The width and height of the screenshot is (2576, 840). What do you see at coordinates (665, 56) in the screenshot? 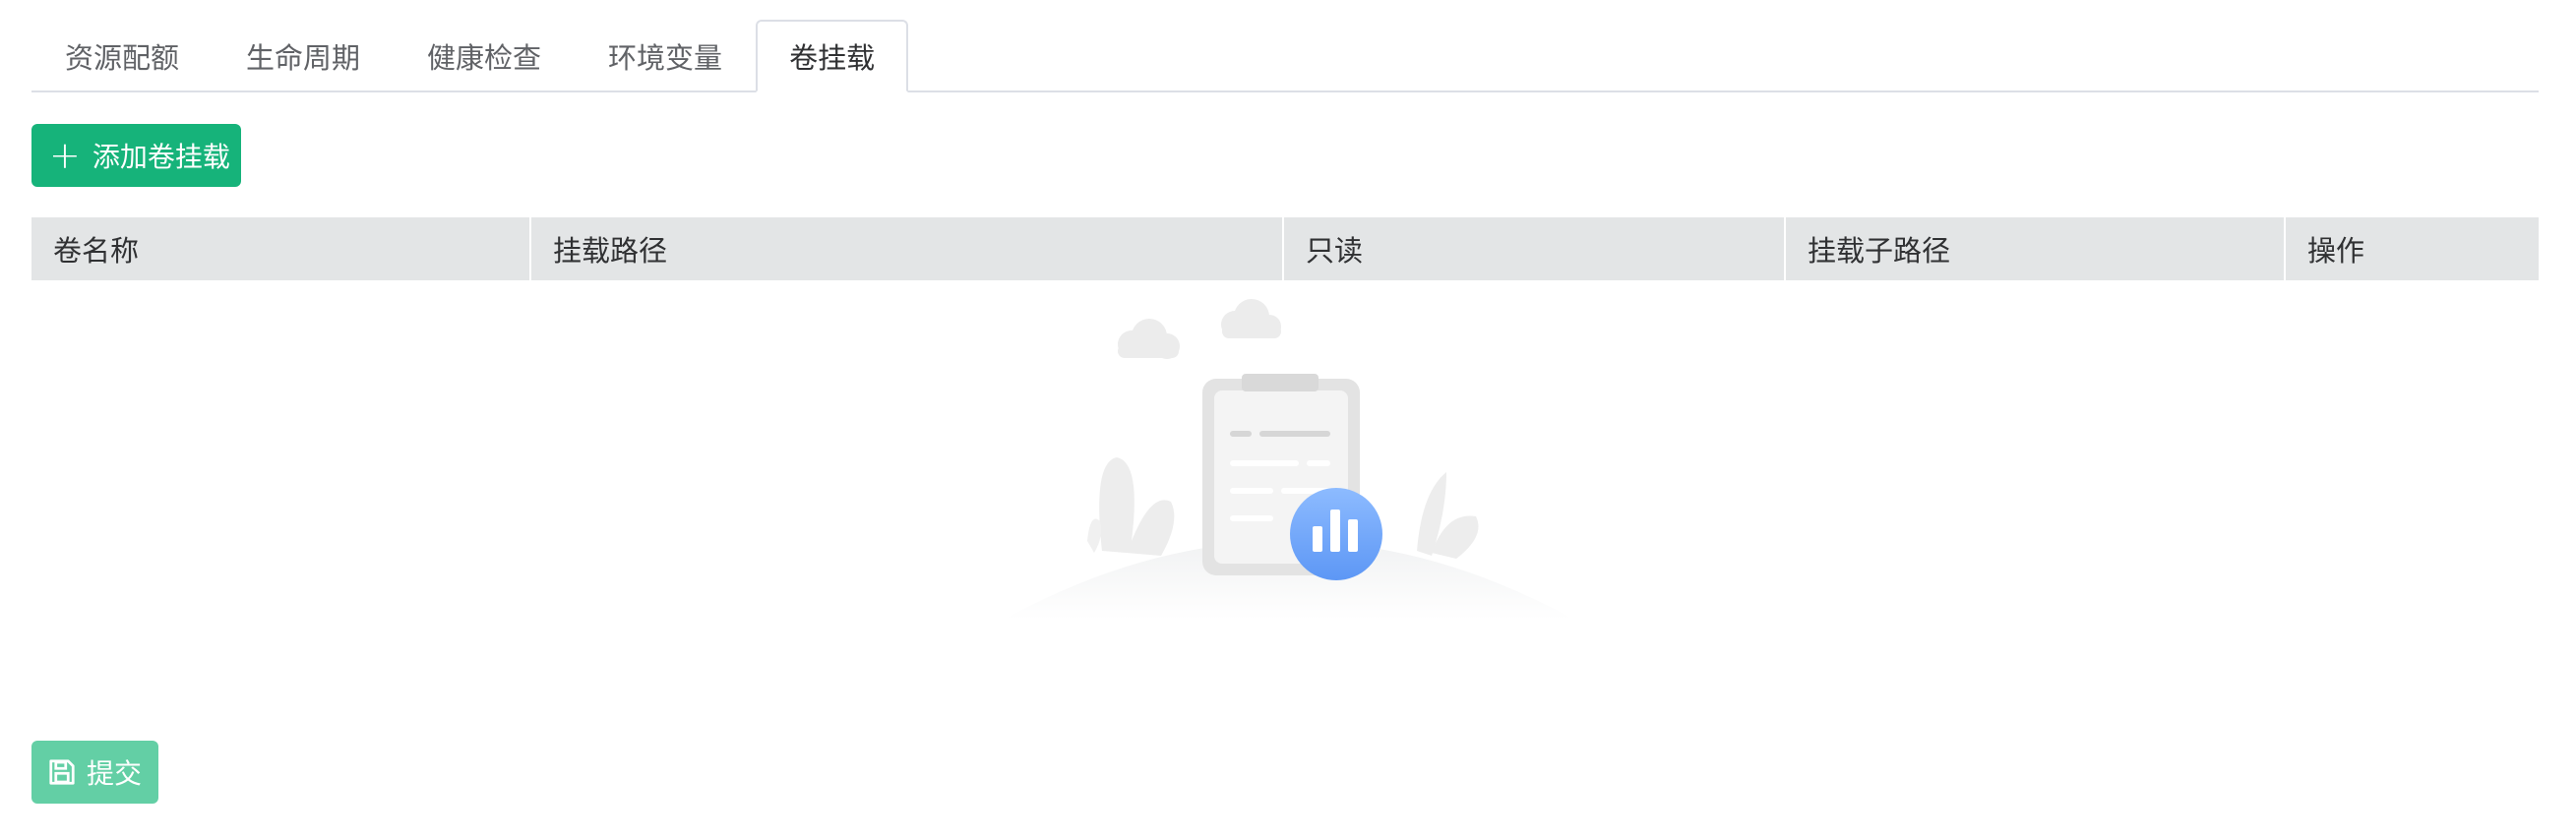
I see `tab-env-vars: 环境变量` at bounding box center [665, 56].